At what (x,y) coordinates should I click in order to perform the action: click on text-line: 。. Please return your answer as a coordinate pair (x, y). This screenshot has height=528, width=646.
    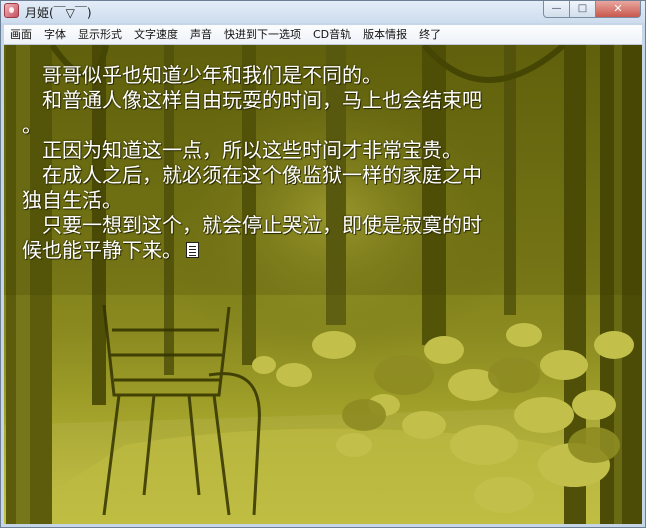
    Looking at the image, I should click on (32, 125).